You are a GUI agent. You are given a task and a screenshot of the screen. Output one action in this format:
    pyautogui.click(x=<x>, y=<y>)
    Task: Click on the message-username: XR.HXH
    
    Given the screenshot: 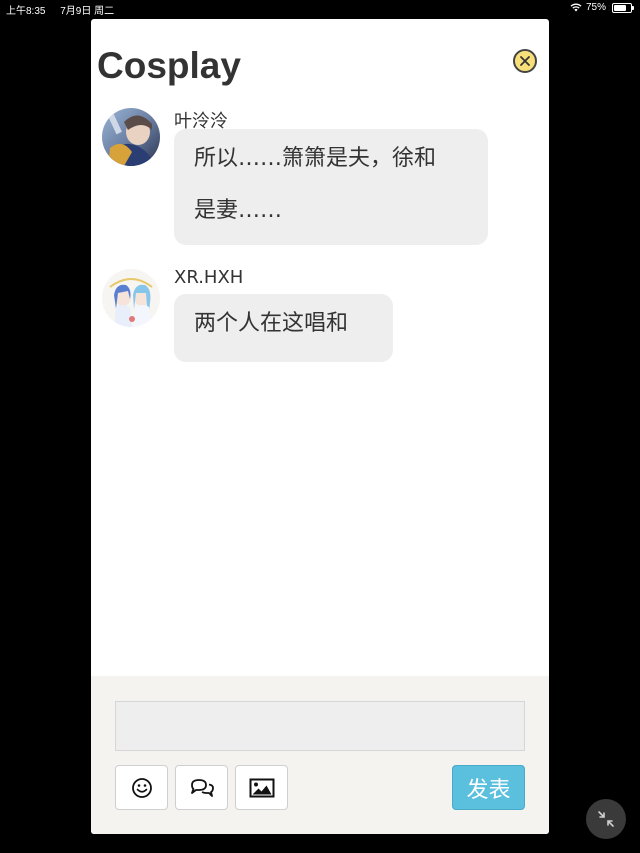 What is the action you would take?
    pyautogui.click(x=209, y=277)
    